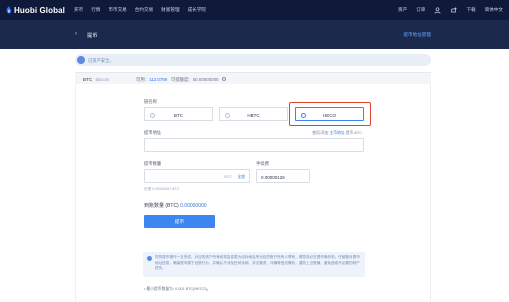 This screenshot has height=302, width=509. What do you see at coordinates (162, 189) in the screenshot?
I see `min-amount-note: 可提 0.00000087 BTC` at bounding box center [162, 189].